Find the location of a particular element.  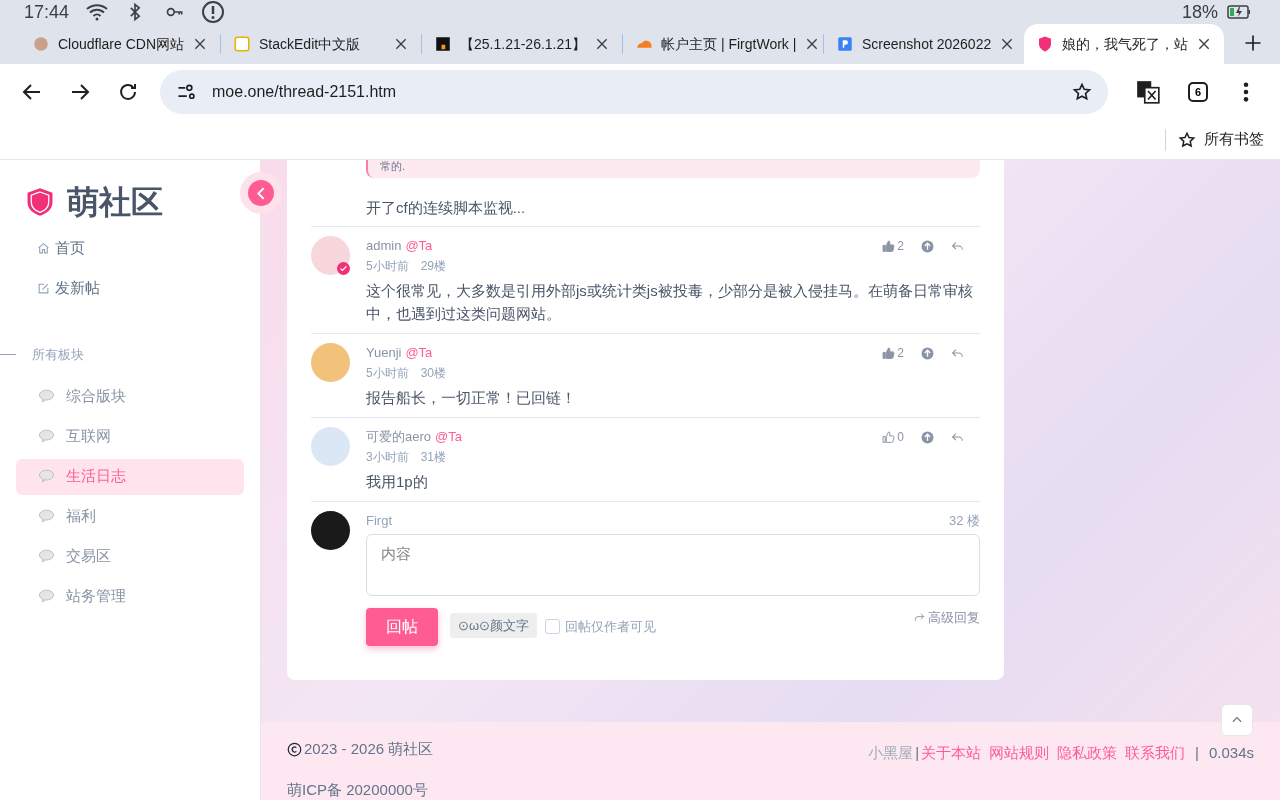

author-name: Yuenji is located at coordinates (384, 353).